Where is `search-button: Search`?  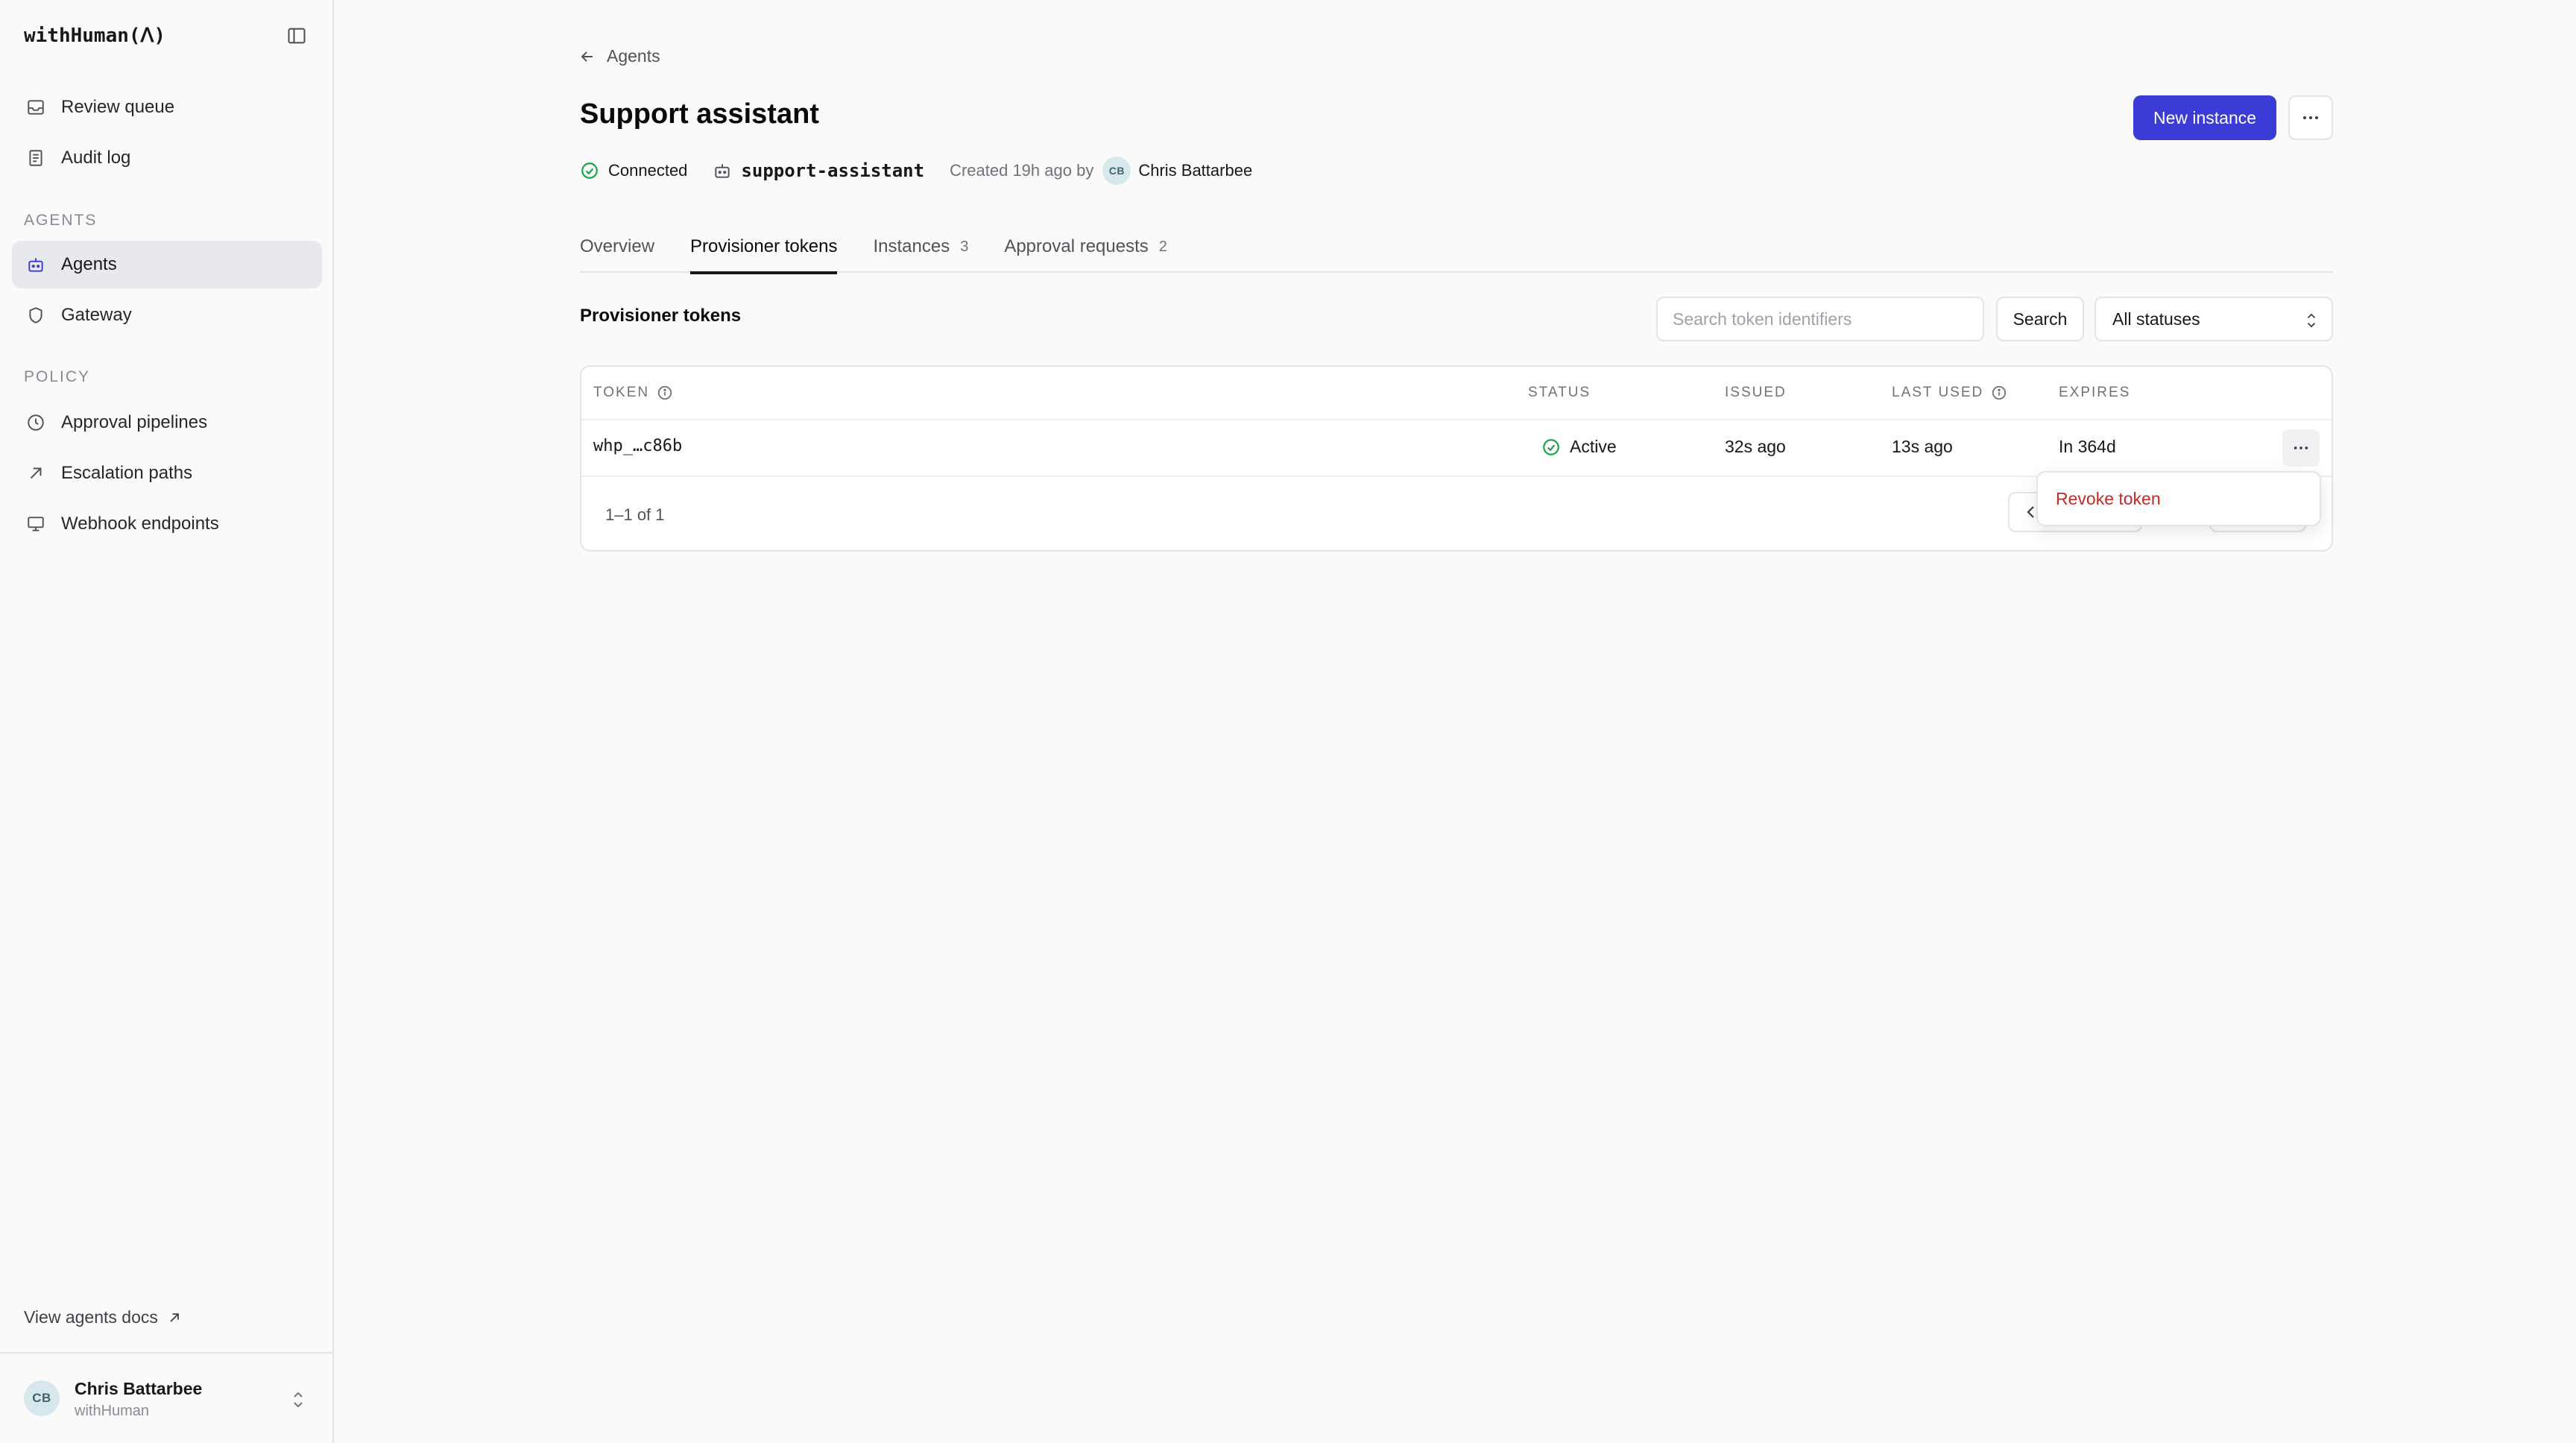 search-button: Search is located at coordinates (2040, 319).